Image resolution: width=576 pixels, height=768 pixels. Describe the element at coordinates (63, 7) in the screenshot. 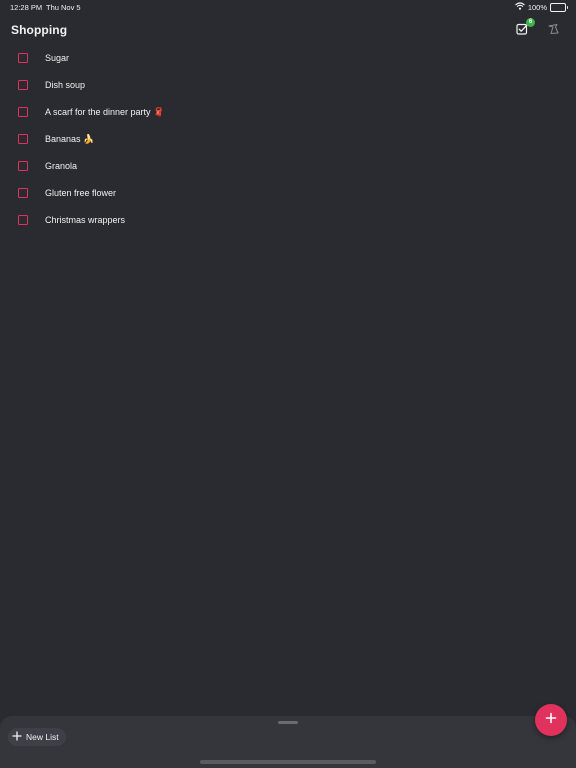

I see `status-date: Thu Nov 5` at that location.